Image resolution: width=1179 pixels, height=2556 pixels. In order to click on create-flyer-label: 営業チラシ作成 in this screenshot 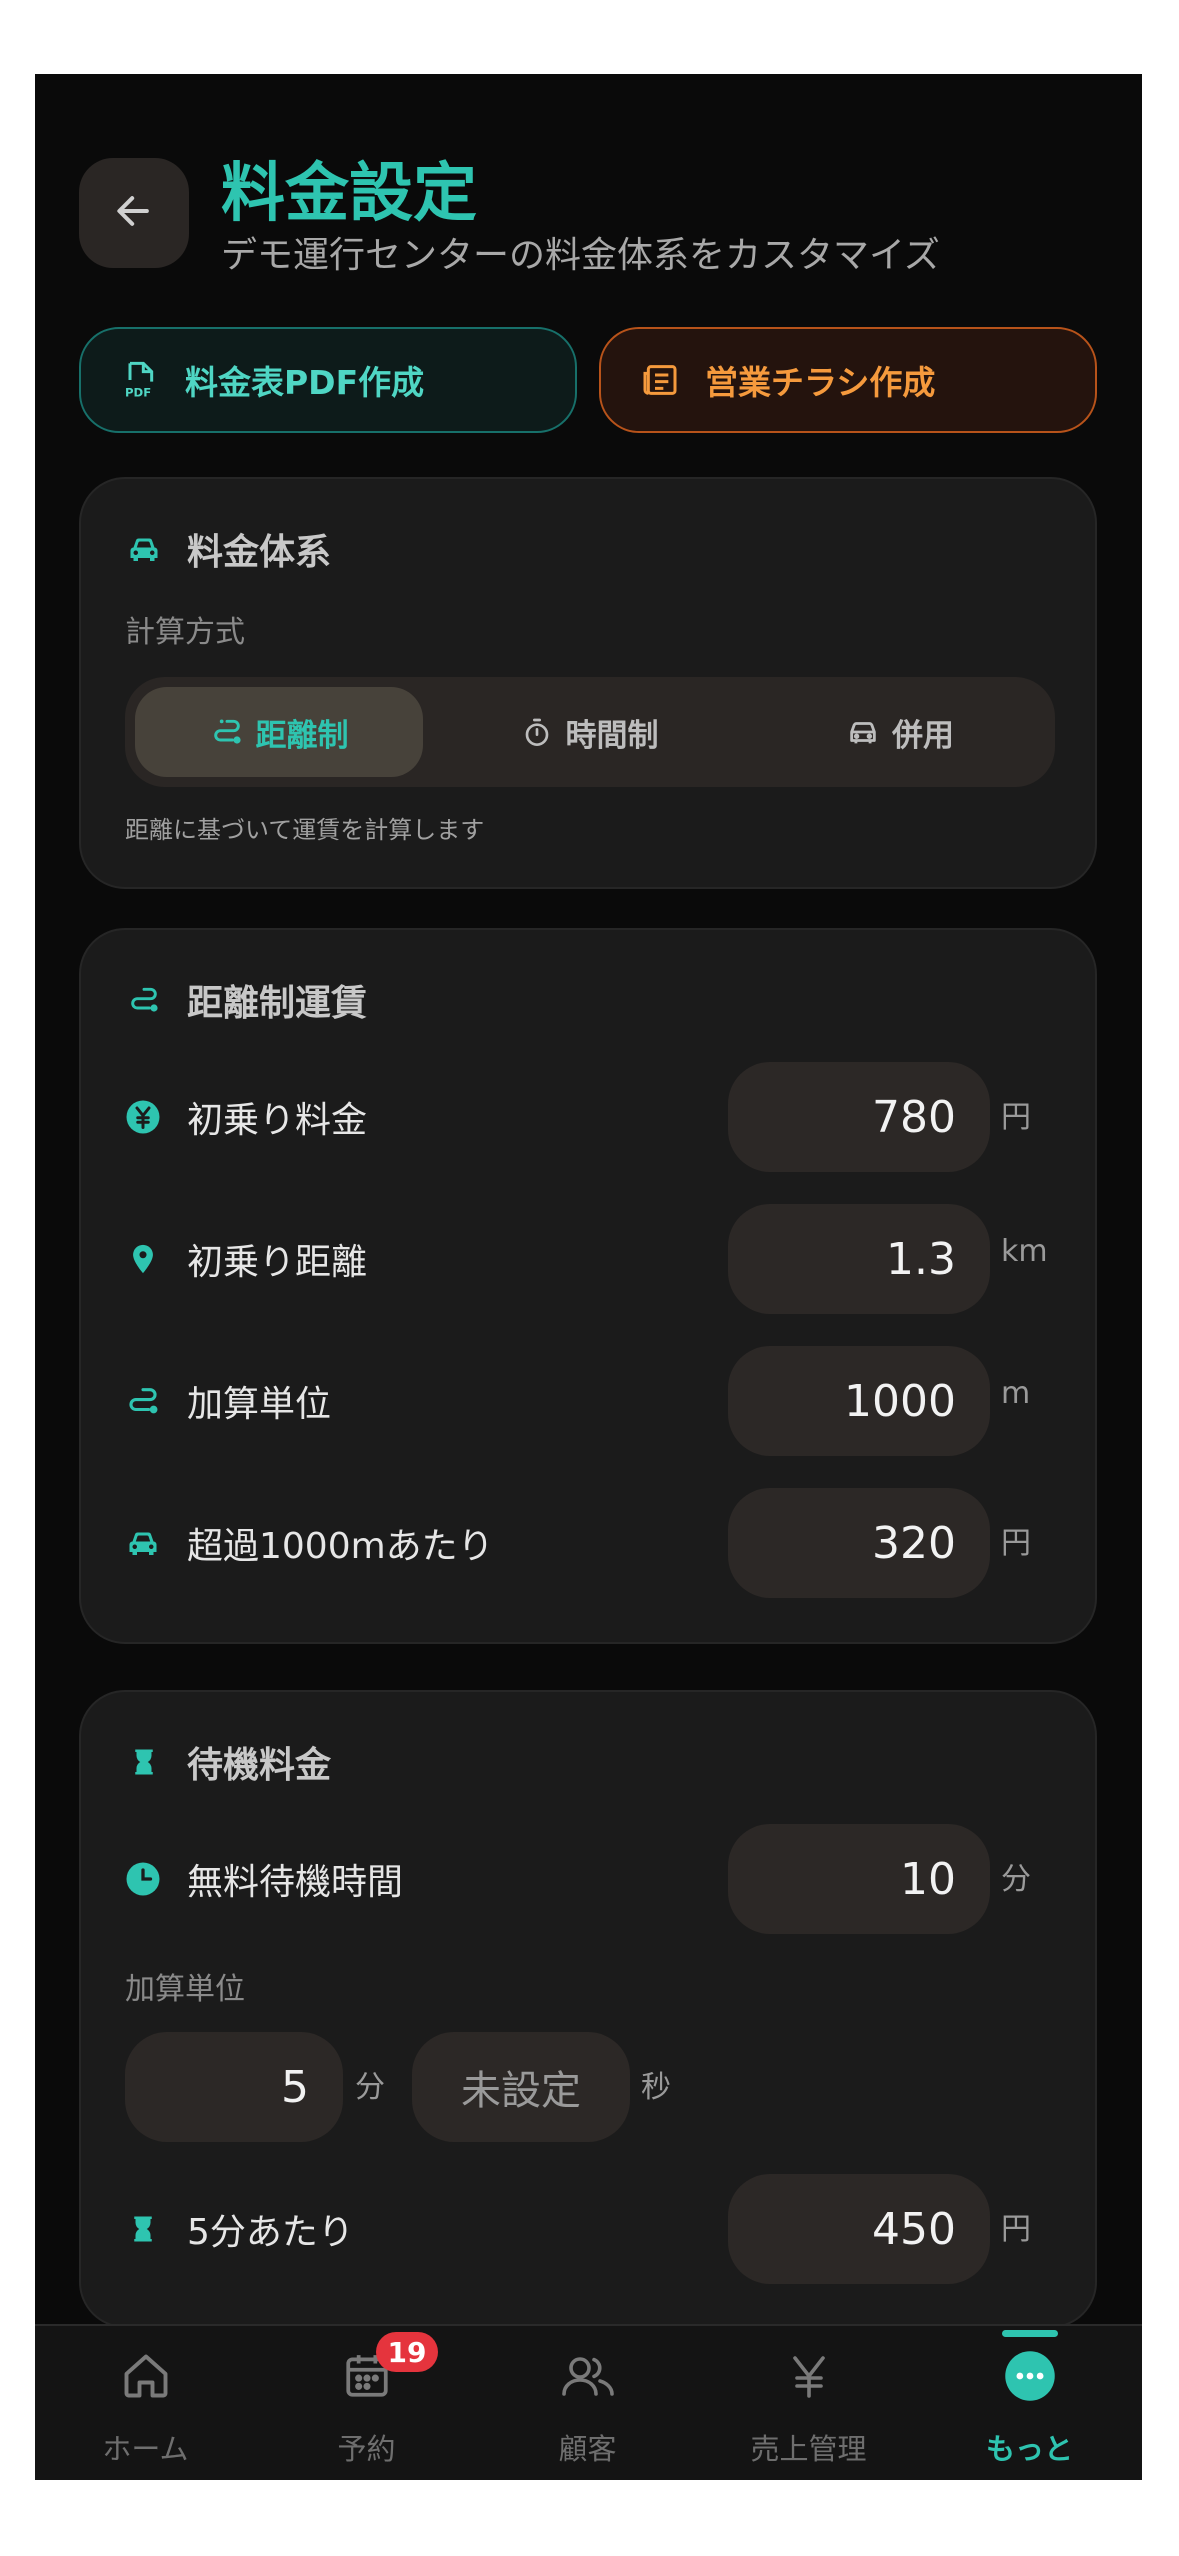, I will do `click(820, 382)`.